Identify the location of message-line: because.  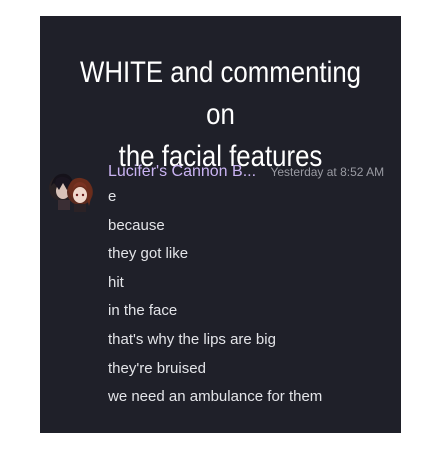
(136, 225).